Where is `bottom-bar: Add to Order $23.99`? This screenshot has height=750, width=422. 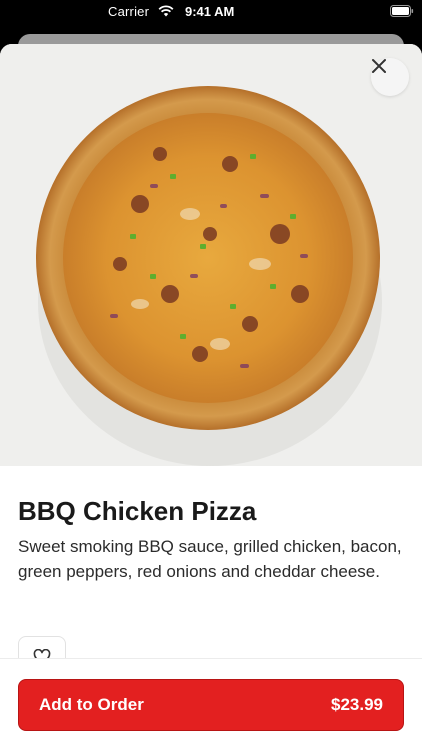
bottom-bar: Add to Order $23.99 is located at coordinates (211, 704).